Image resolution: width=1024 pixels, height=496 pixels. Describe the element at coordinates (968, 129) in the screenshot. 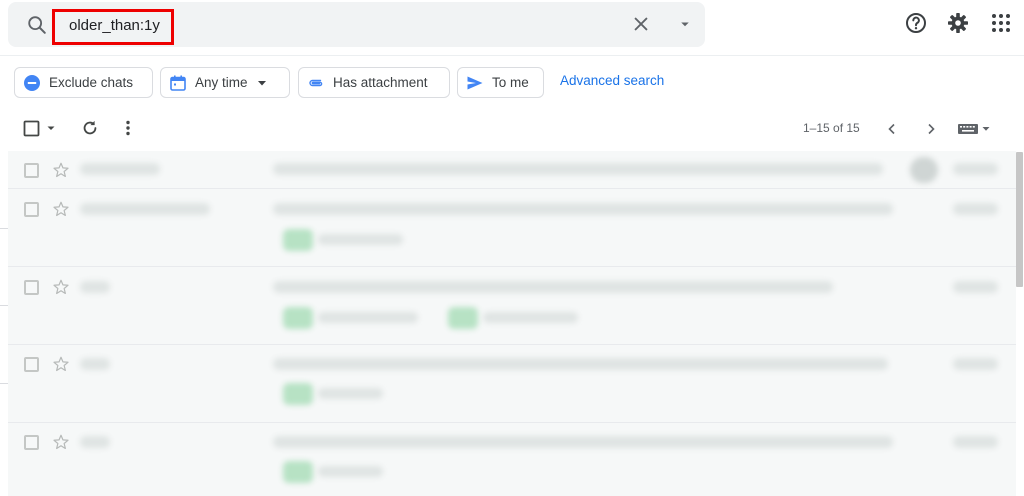

I see `keyboard-icon` at that location.